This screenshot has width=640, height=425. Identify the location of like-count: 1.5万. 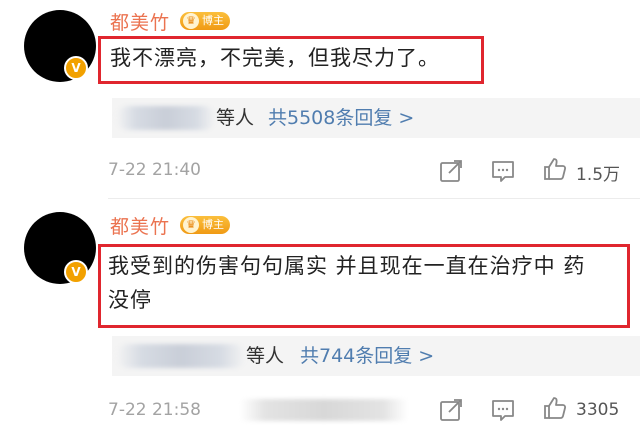
(598, 175).